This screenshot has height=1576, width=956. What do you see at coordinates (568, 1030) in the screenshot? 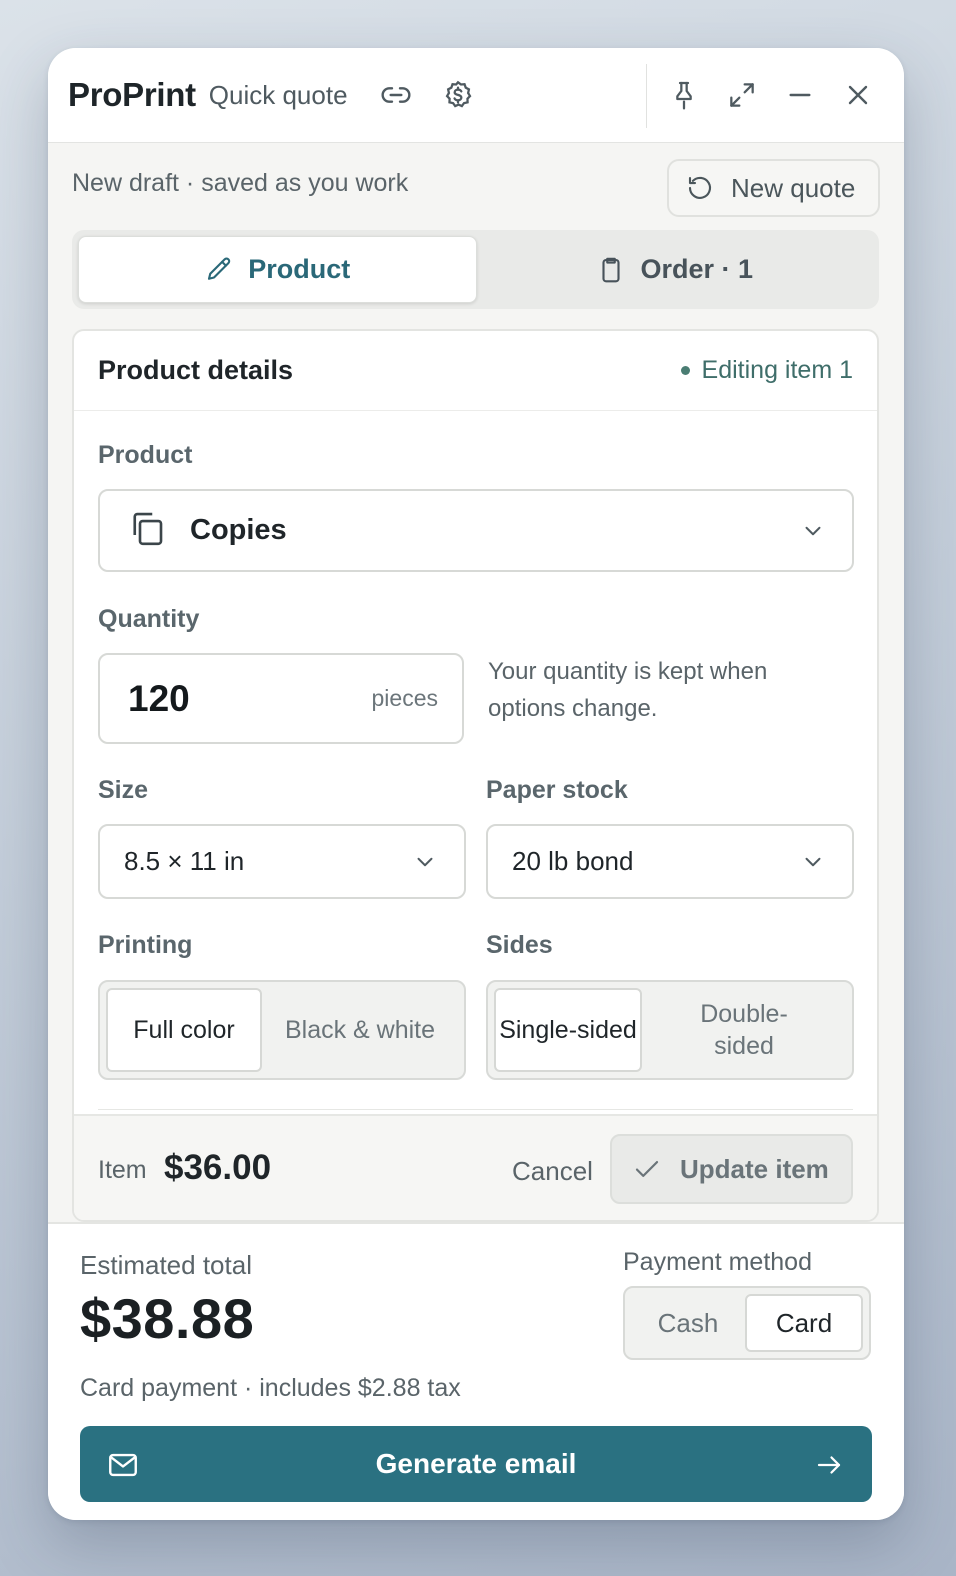
I see `single-sided-option: Single-sided` at bounding box center [568, 1030].